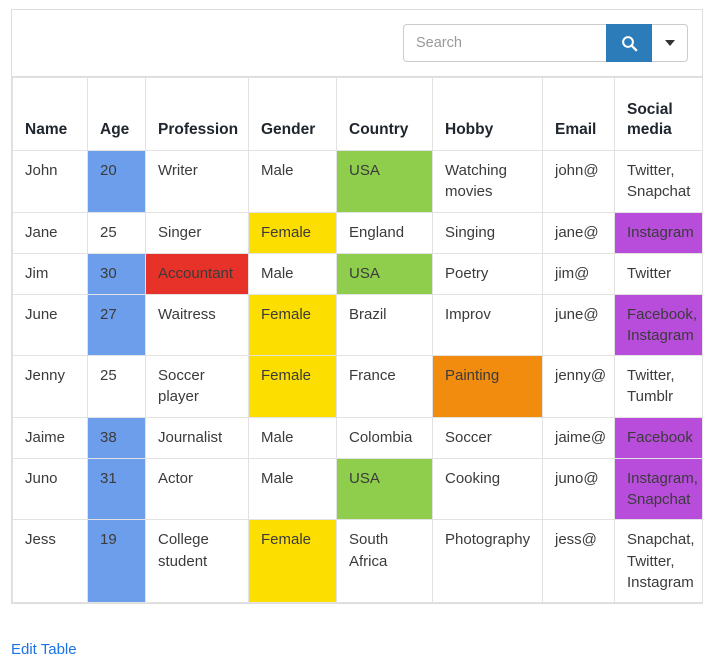  I want to click on cell-age: 38, so click(116, 437).